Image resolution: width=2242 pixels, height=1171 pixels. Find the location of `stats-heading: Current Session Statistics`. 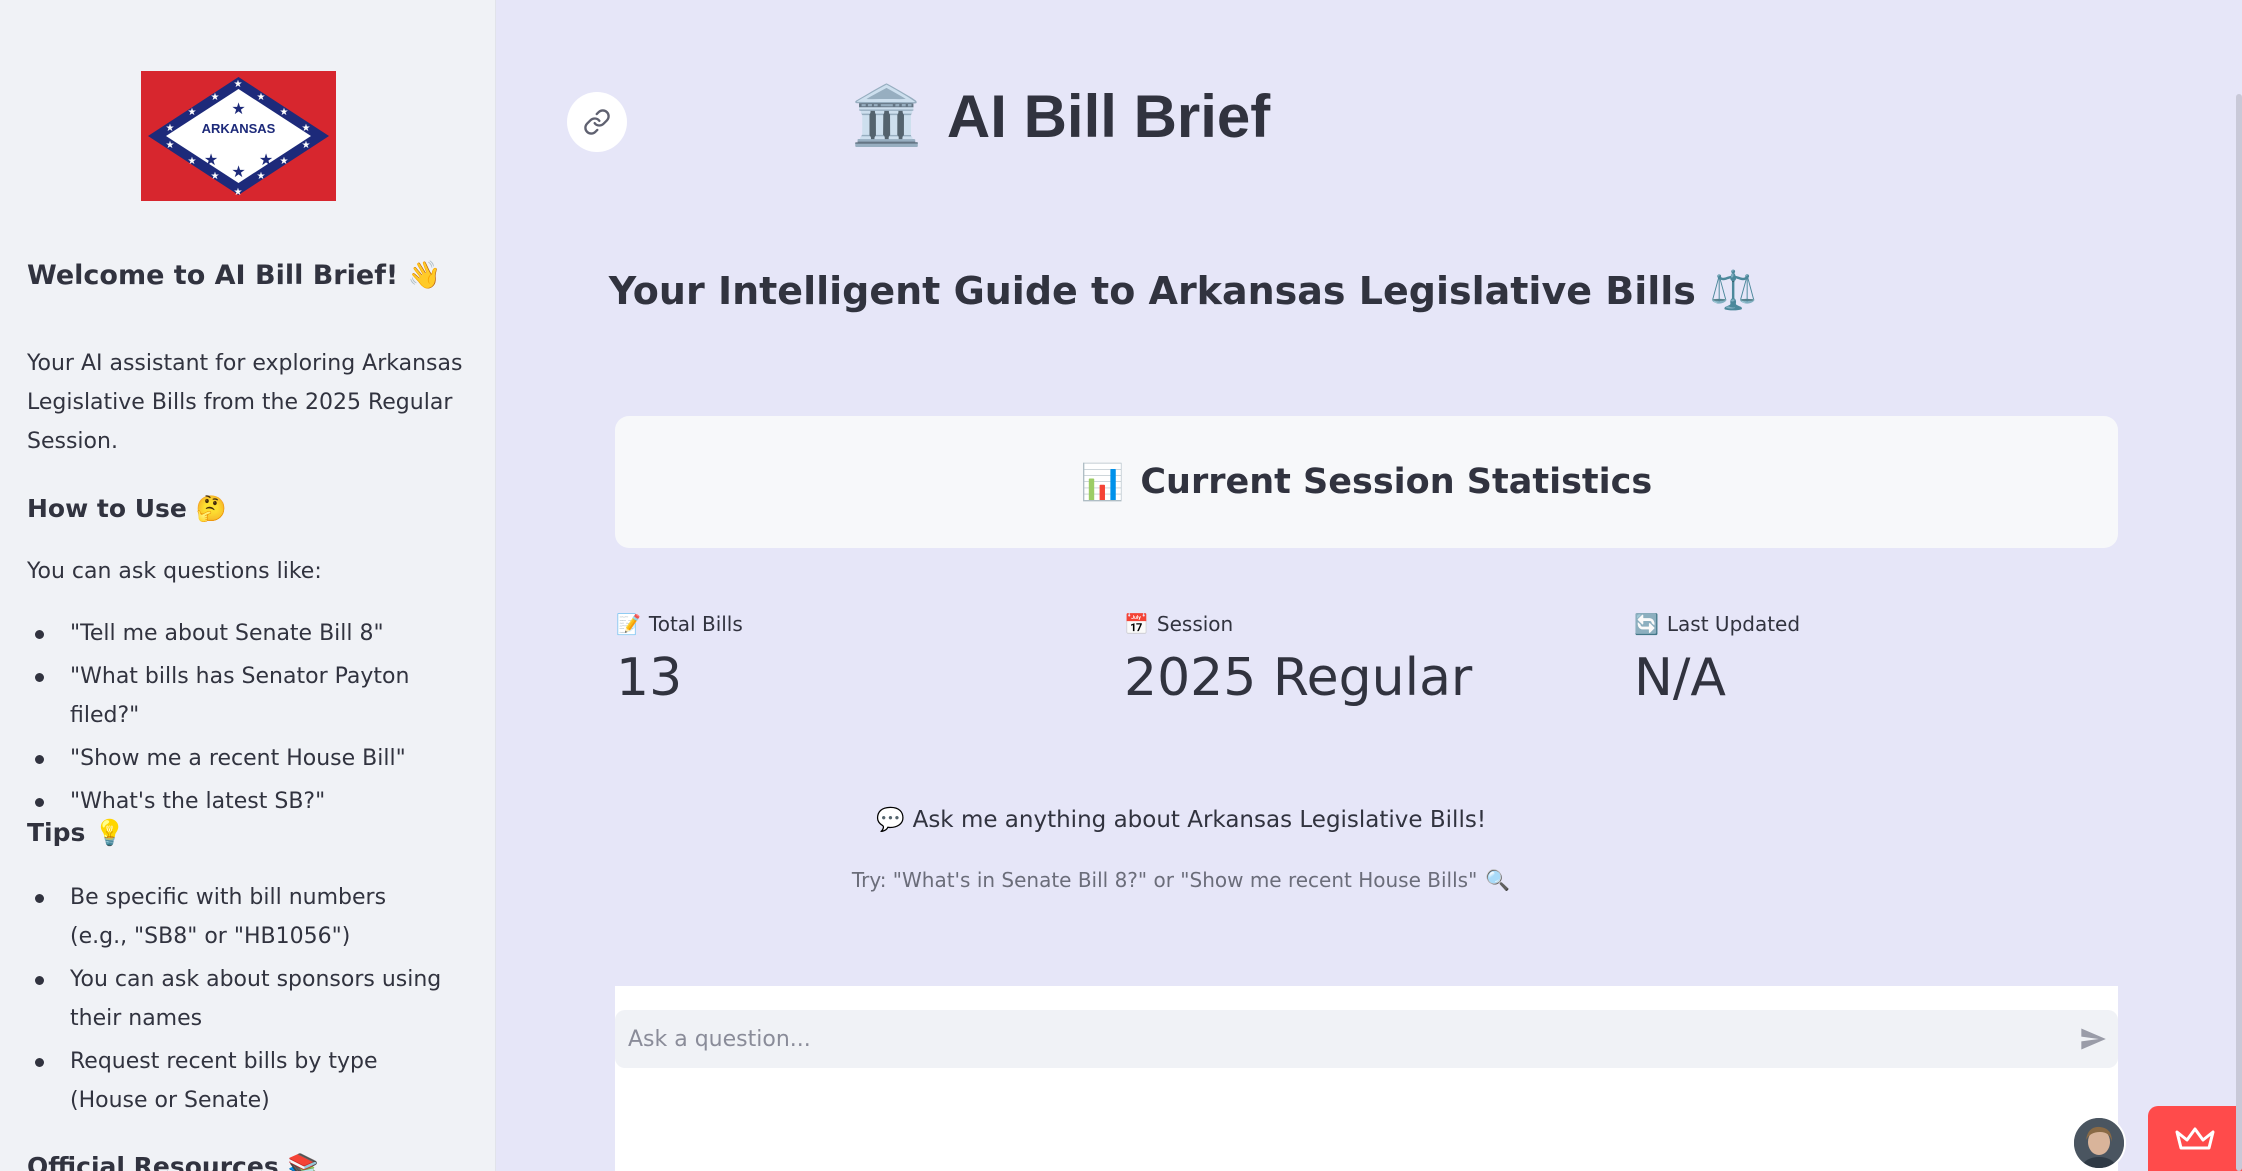

stats-heading: Current Session Statistics is located at coordinates (1396, 482).